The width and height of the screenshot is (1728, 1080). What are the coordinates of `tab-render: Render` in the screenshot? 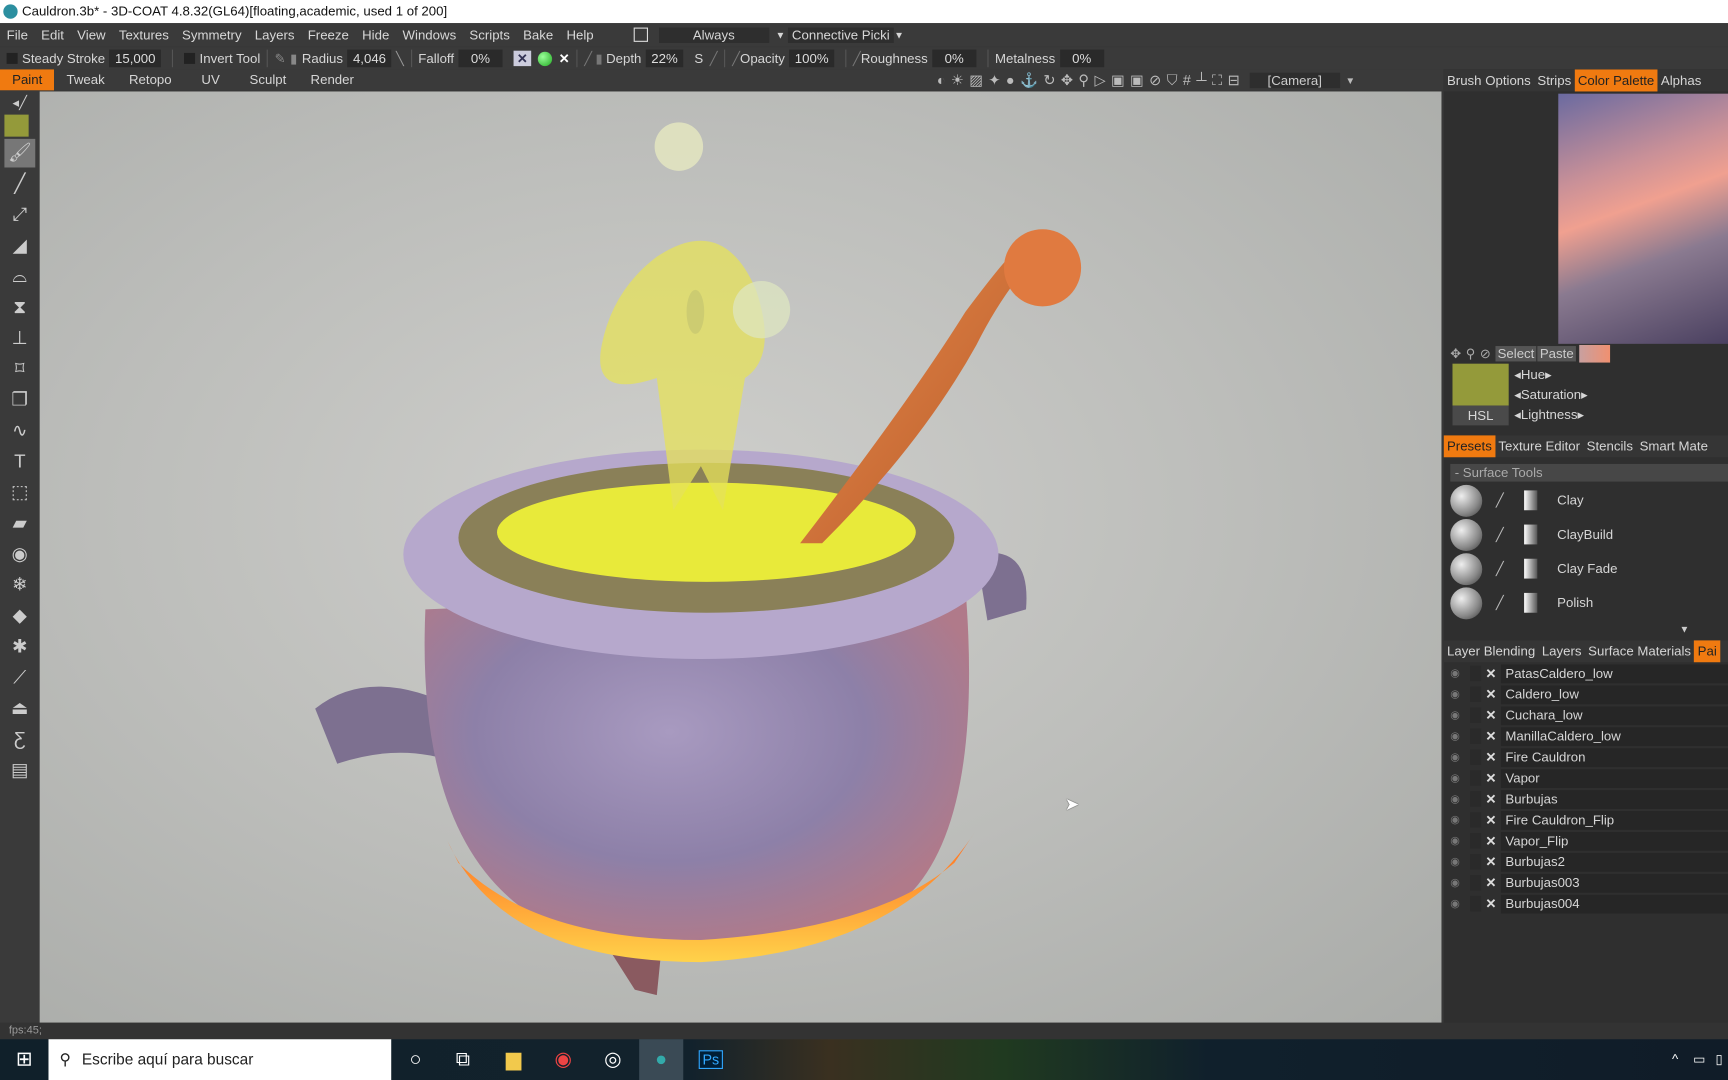 It's located at (332, 79).